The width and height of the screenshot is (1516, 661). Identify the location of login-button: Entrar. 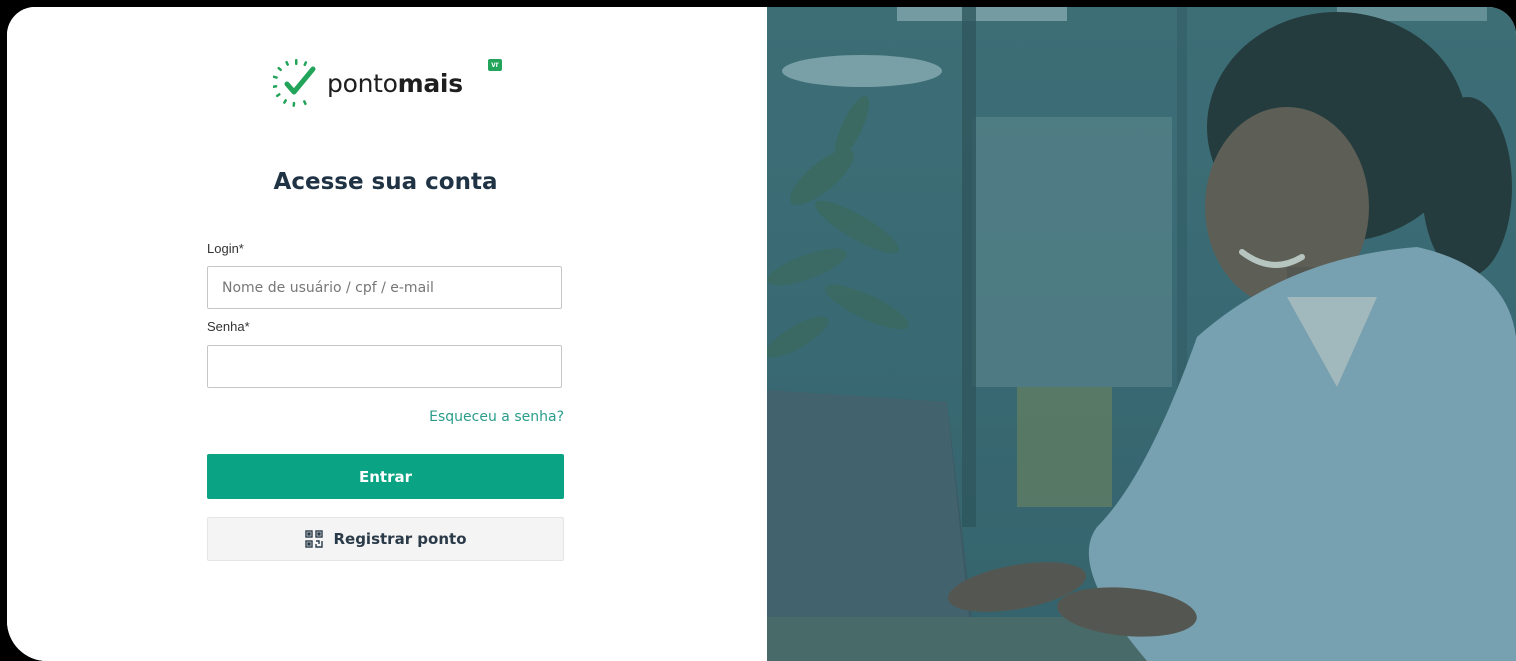
(385, 476).